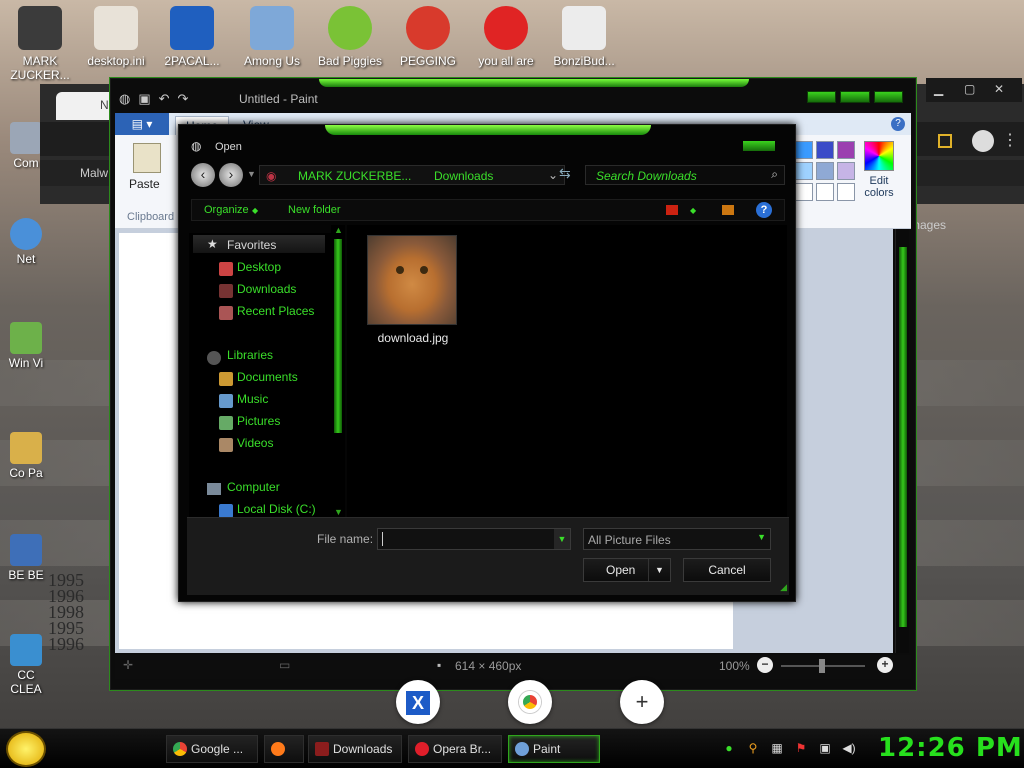 This screenshot has width=1024, height=768. What do you see at coordinates (474, 539) in the screenshot?
I see `file-name-input: ▼` at bounding box center [474, 539].